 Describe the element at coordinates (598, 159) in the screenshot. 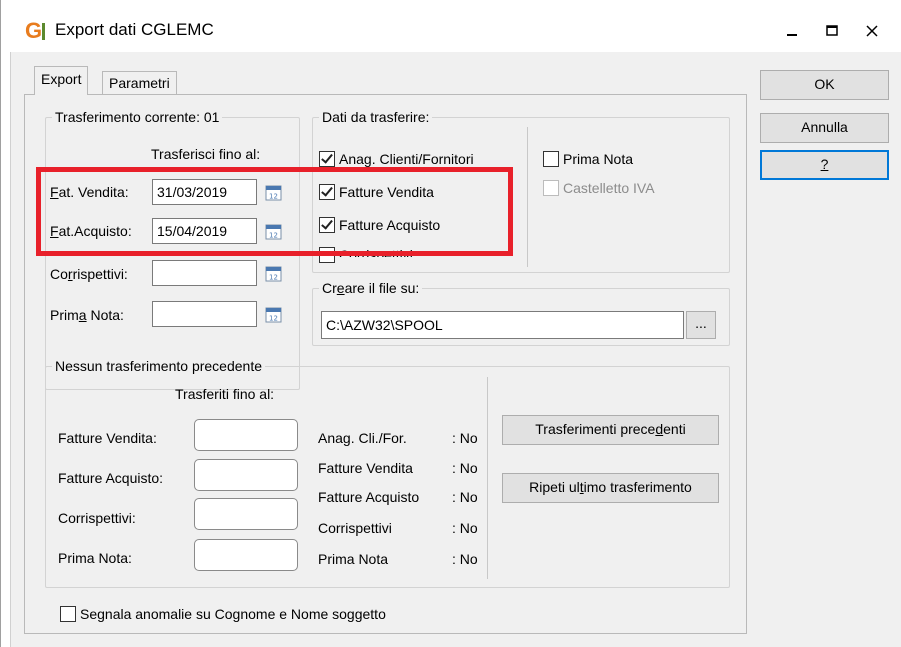

I see `prima-nota-check-label: Prima Nota` at that location.